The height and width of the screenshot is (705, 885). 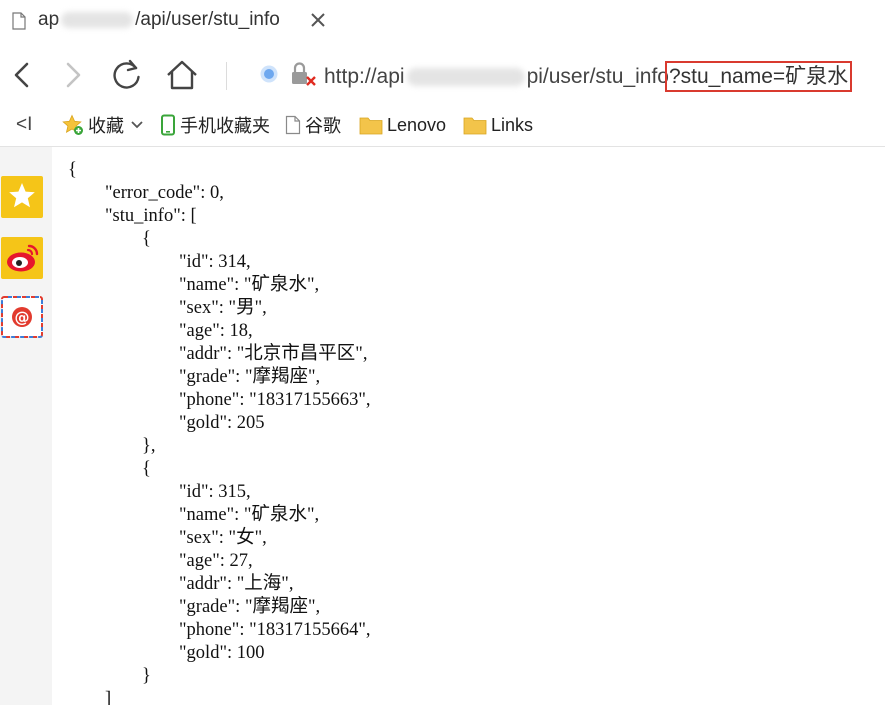 I want to click on document-icon, so click(x=19, y=21).